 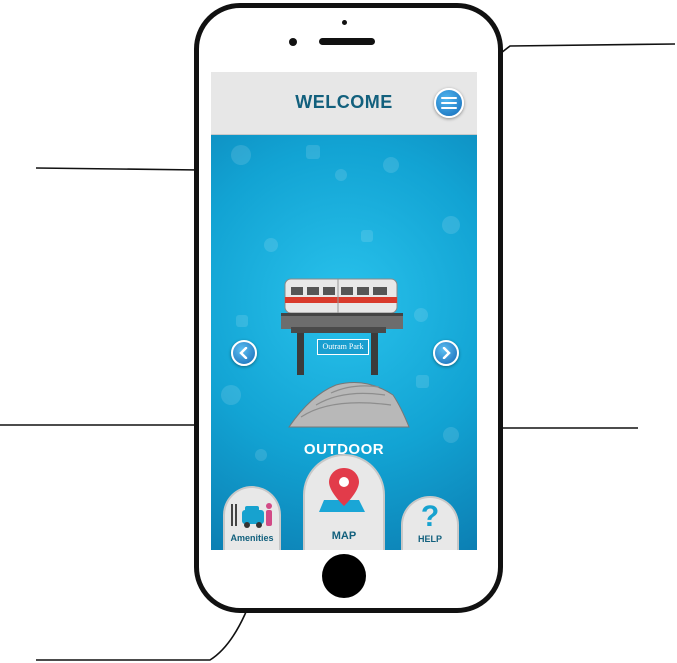 What do you see at coordinates (344, 103) in the screenshot?
I see `header-bar: WELCOME` at bounding box center [344, 103].